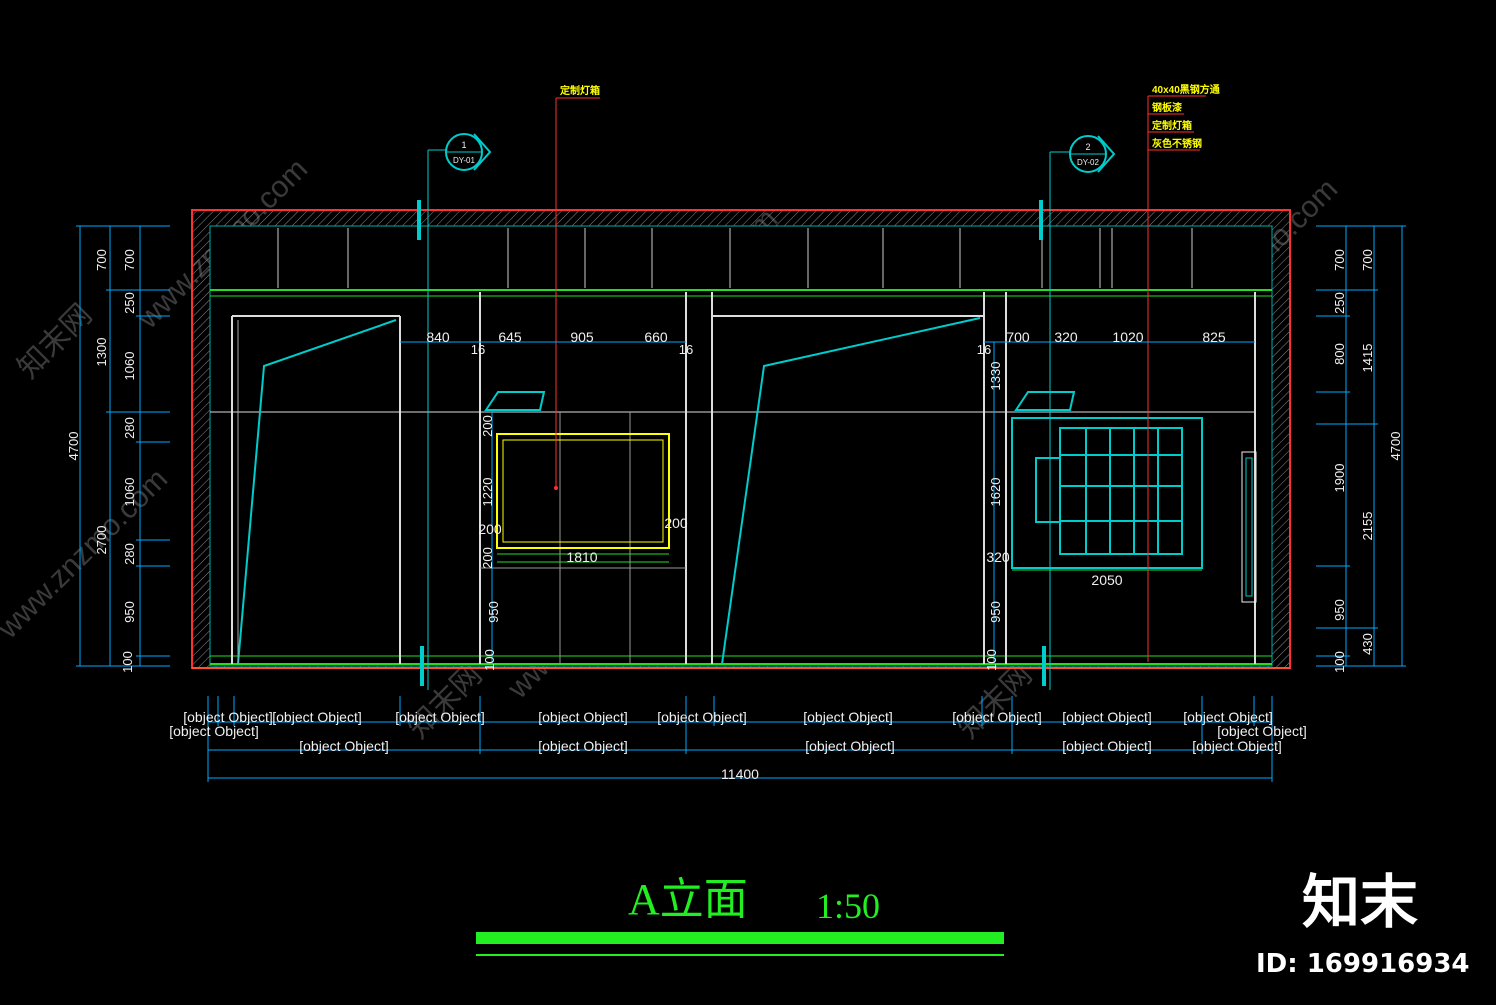 The width and height of the screenshot is (1496, 1005). What do you see at coordinates (1106, 580) in the screenshot?
I see `dim-label: 2050` at bounding box center [1106, 580].